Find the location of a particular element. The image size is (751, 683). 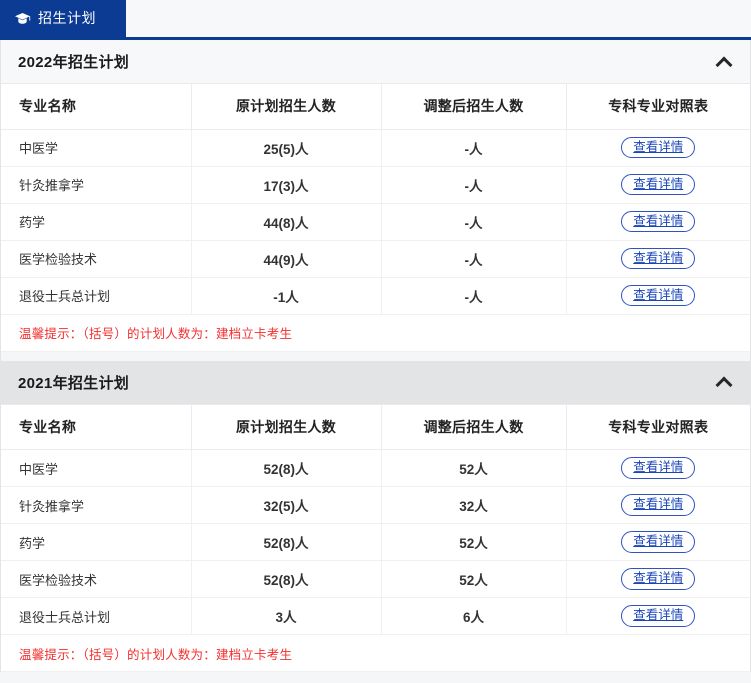

table-row: 针灸推拿学 32(5)人 32人 查看详情 is located at coordinates (375, 505).